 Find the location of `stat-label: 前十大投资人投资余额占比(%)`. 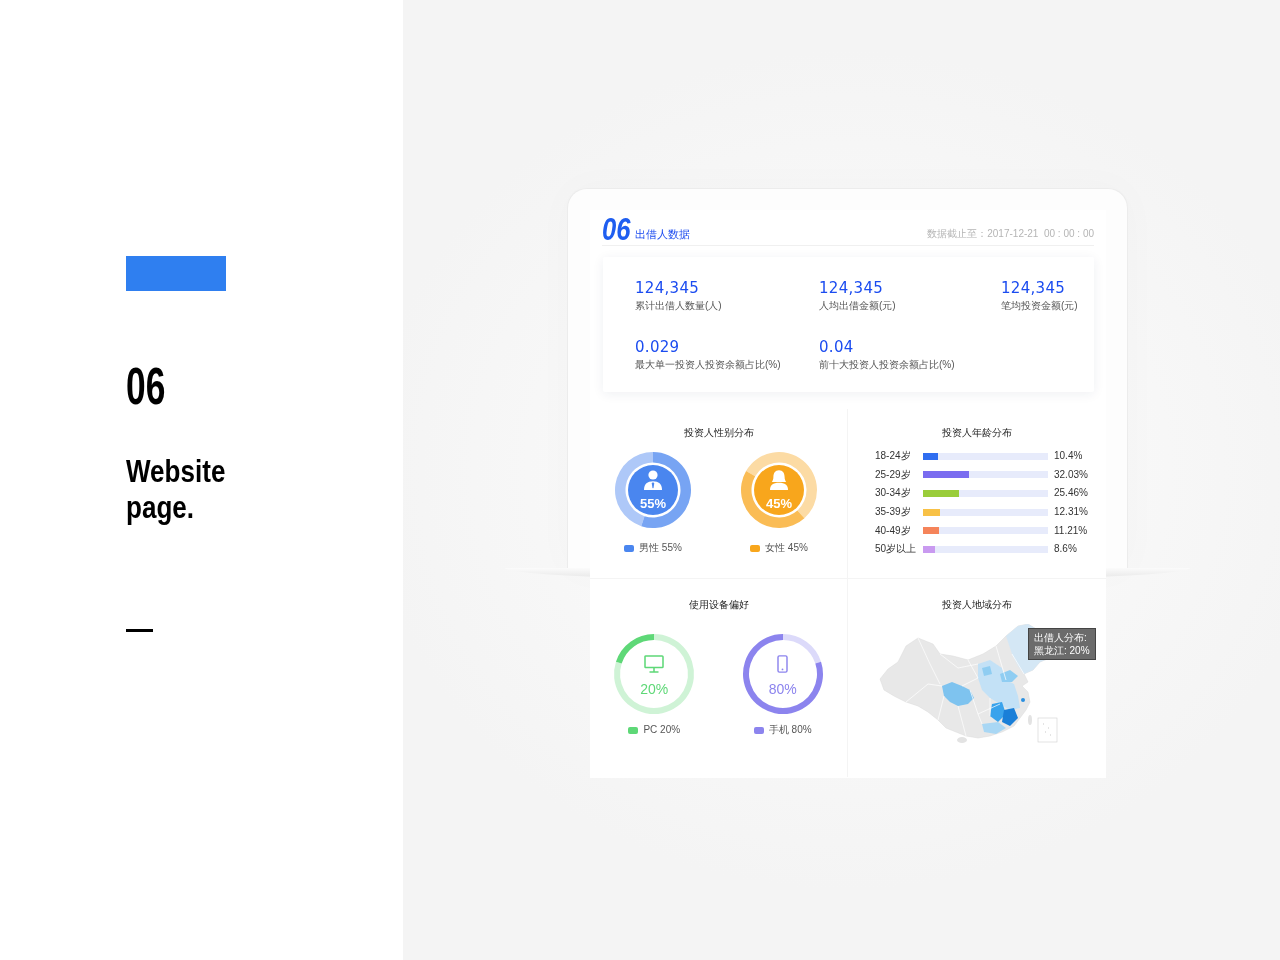

stat-label: 前十大投资人投资余额占比(%) is located at coordinates (887, 365).